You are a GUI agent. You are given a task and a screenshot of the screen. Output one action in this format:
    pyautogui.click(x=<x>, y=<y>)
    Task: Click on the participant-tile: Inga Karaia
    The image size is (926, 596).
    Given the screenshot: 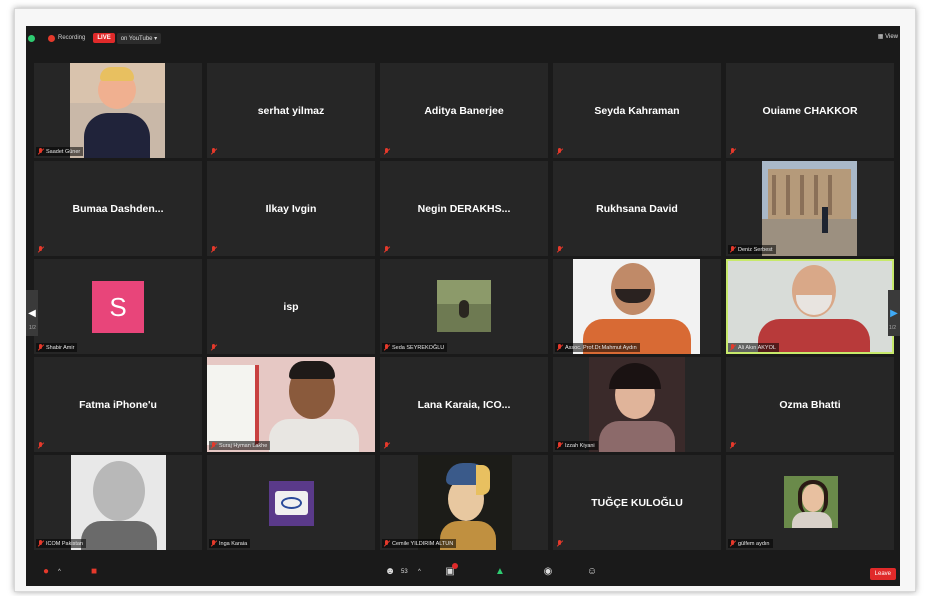 What is the action you would take?
    pyautogui.click(x=291, y=502)
    